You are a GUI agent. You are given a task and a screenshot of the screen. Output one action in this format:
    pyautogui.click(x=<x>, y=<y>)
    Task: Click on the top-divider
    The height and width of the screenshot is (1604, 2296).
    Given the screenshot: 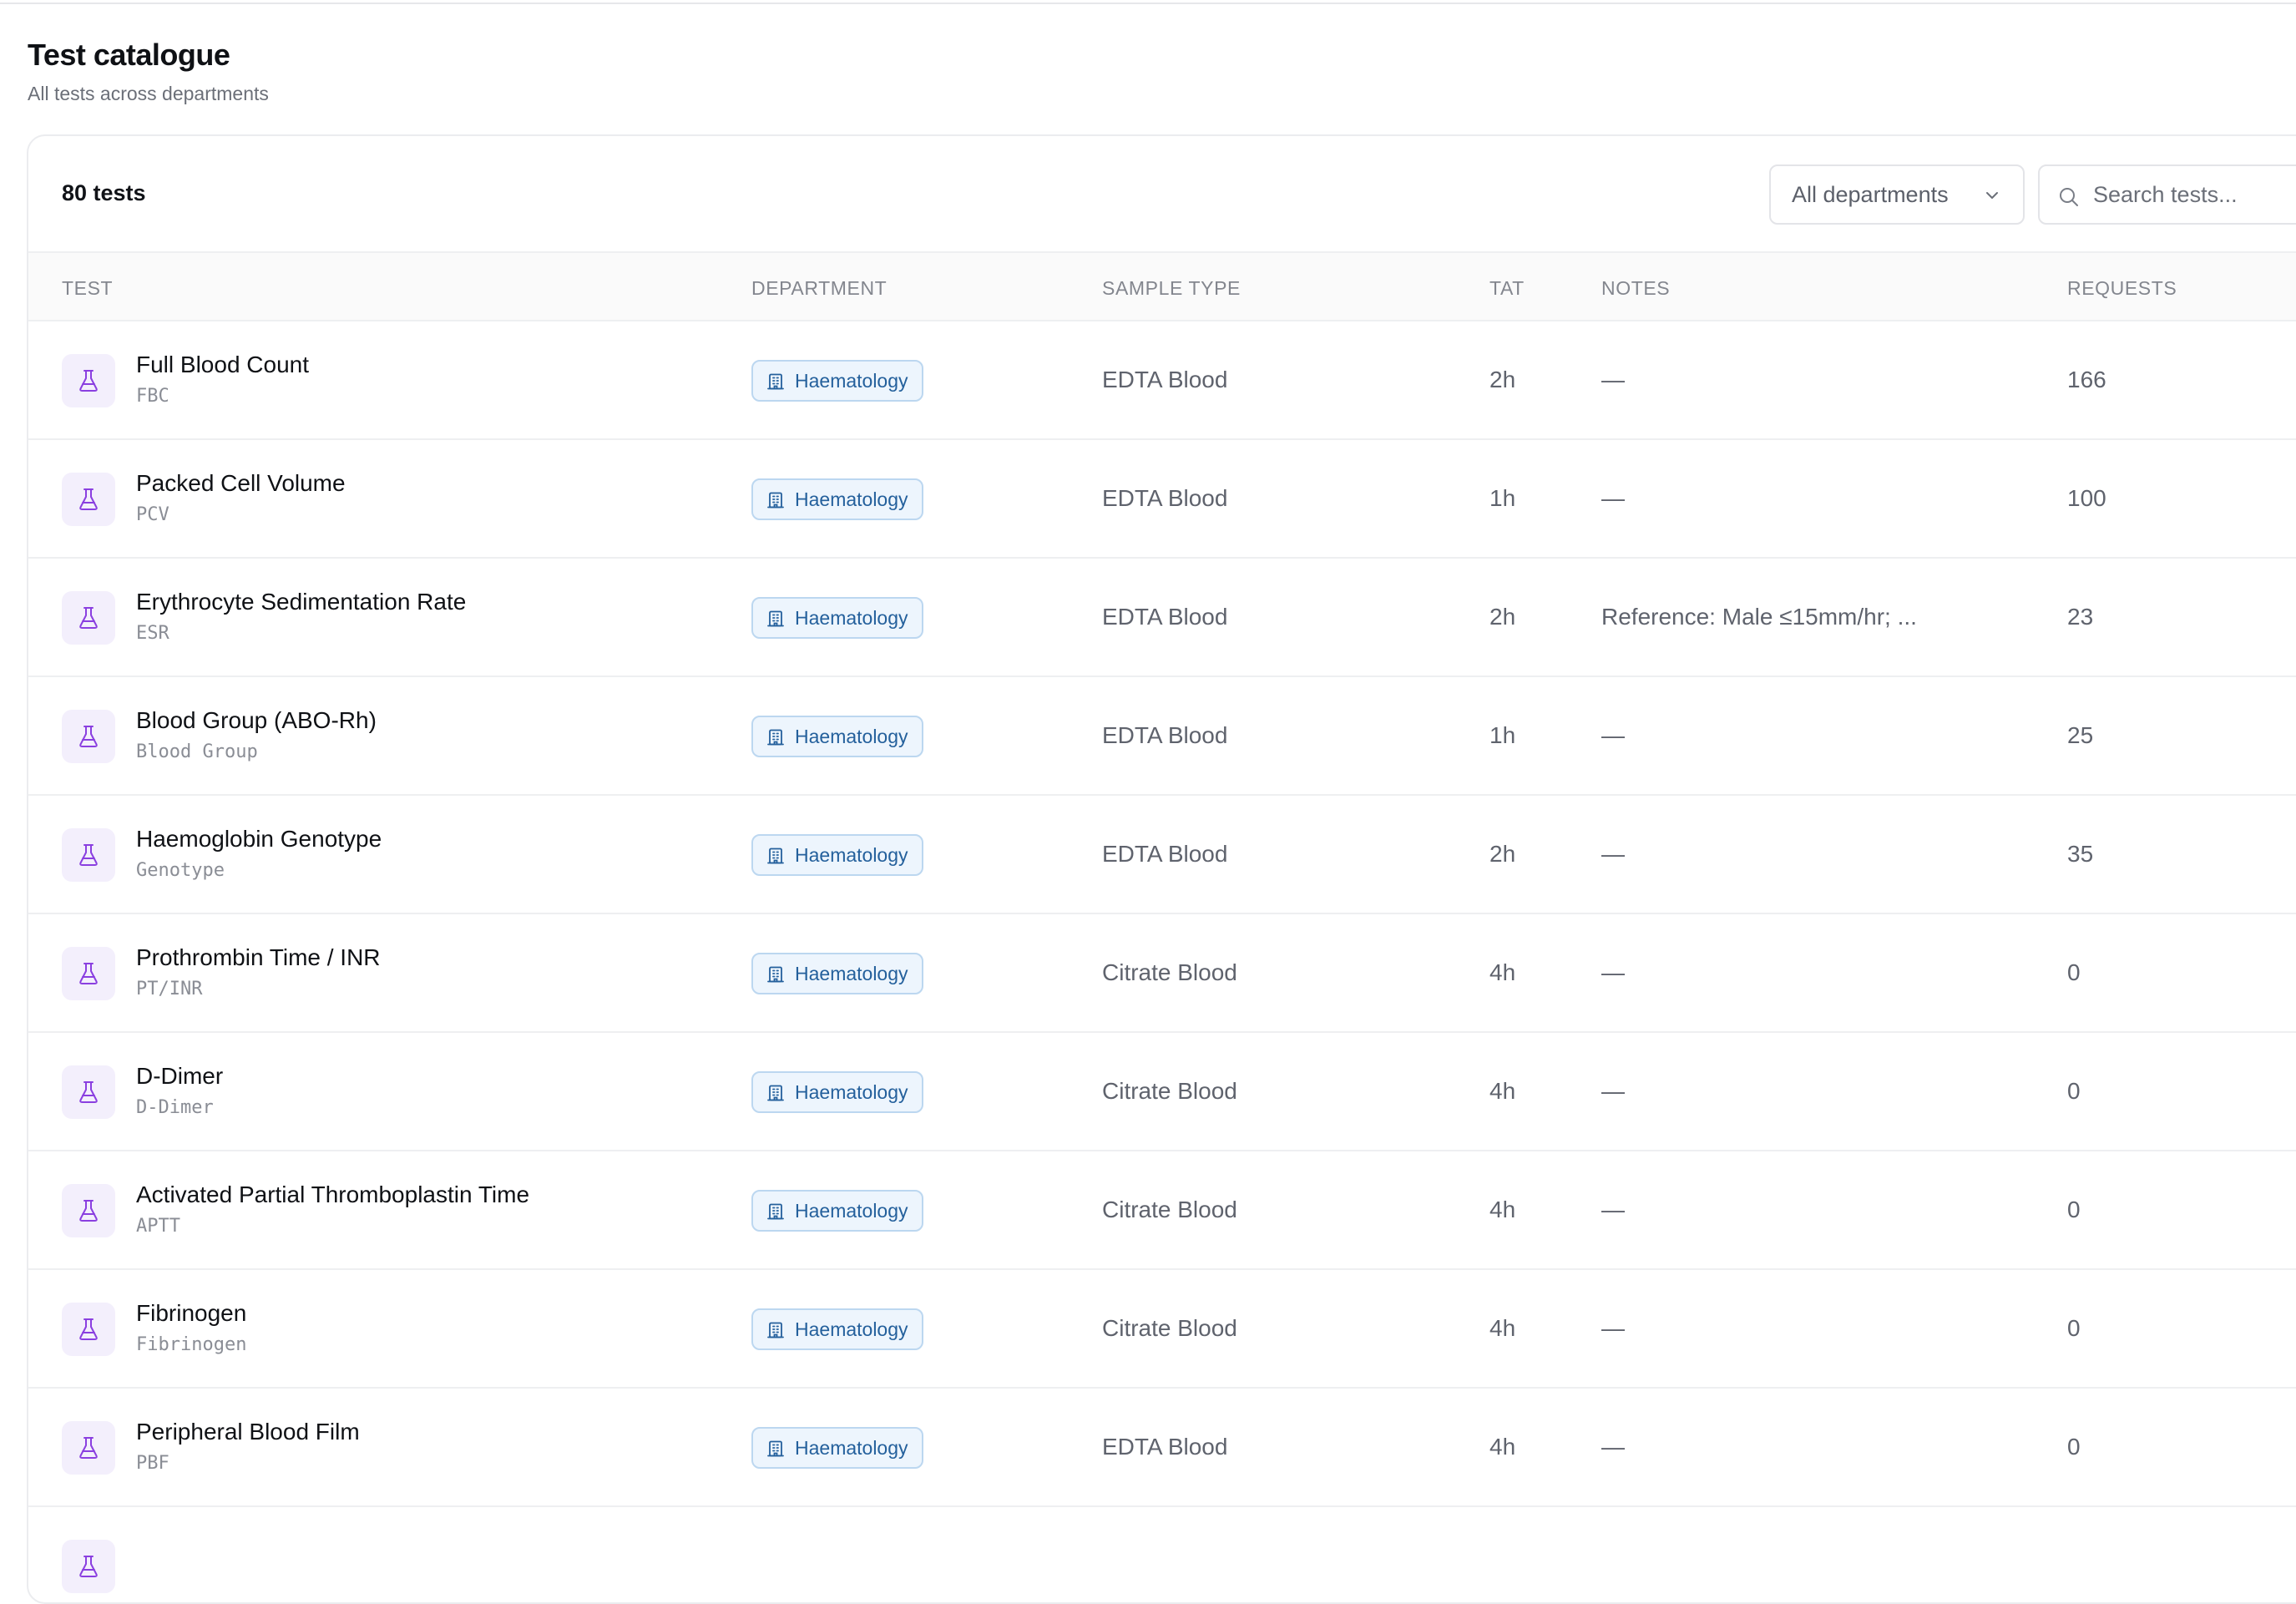 What is the action you would take?
    pyautogui.click(x=1148, y=2)
    